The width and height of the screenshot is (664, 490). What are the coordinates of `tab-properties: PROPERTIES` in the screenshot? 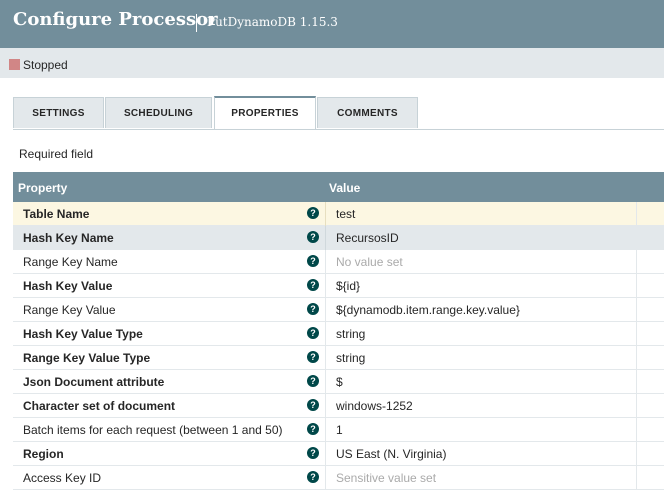 It's located at (265, 112).